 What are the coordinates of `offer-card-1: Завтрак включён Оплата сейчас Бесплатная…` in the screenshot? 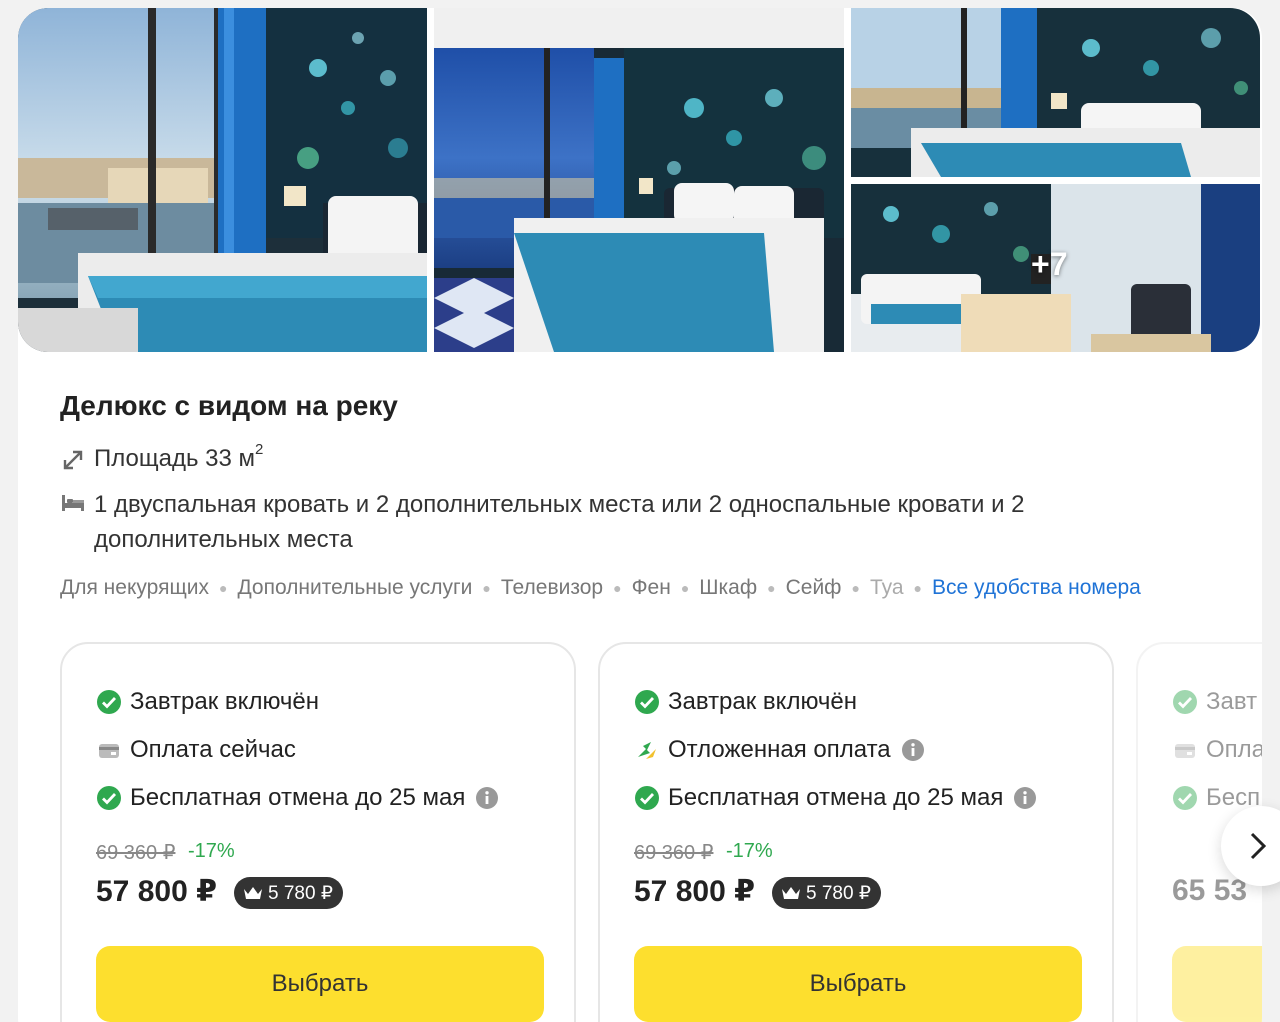 It's located at (318, 832).